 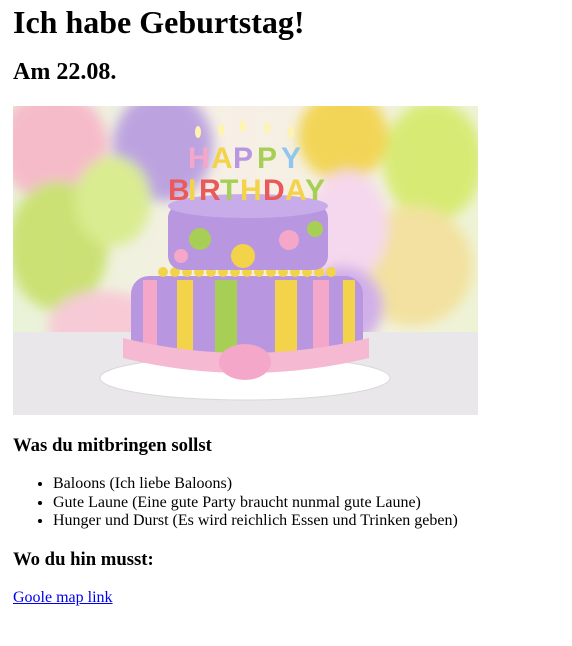 I want to click on svg-text: B, so click(x=179, y=190).